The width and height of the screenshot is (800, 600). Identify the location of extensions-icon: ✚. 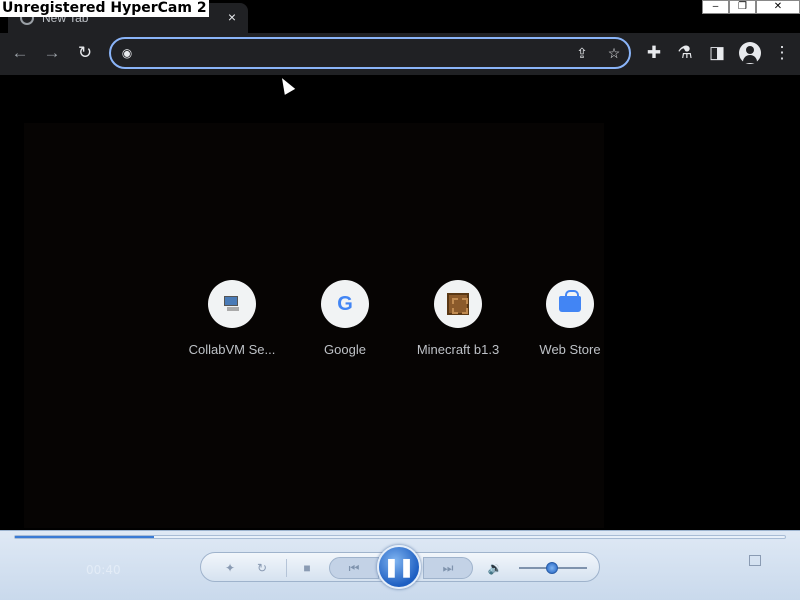
(654, 53).